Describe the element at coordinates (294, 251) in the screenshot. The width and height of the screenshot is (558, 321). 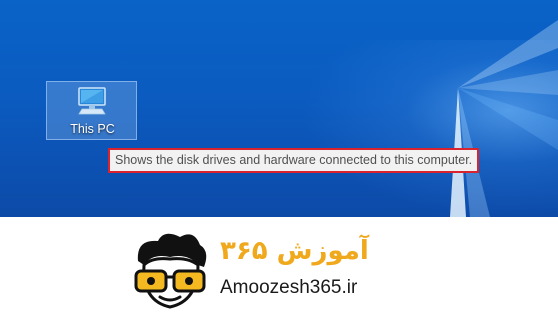
I see `brand-persian-title: آموزش ۳۶۵` at that location.